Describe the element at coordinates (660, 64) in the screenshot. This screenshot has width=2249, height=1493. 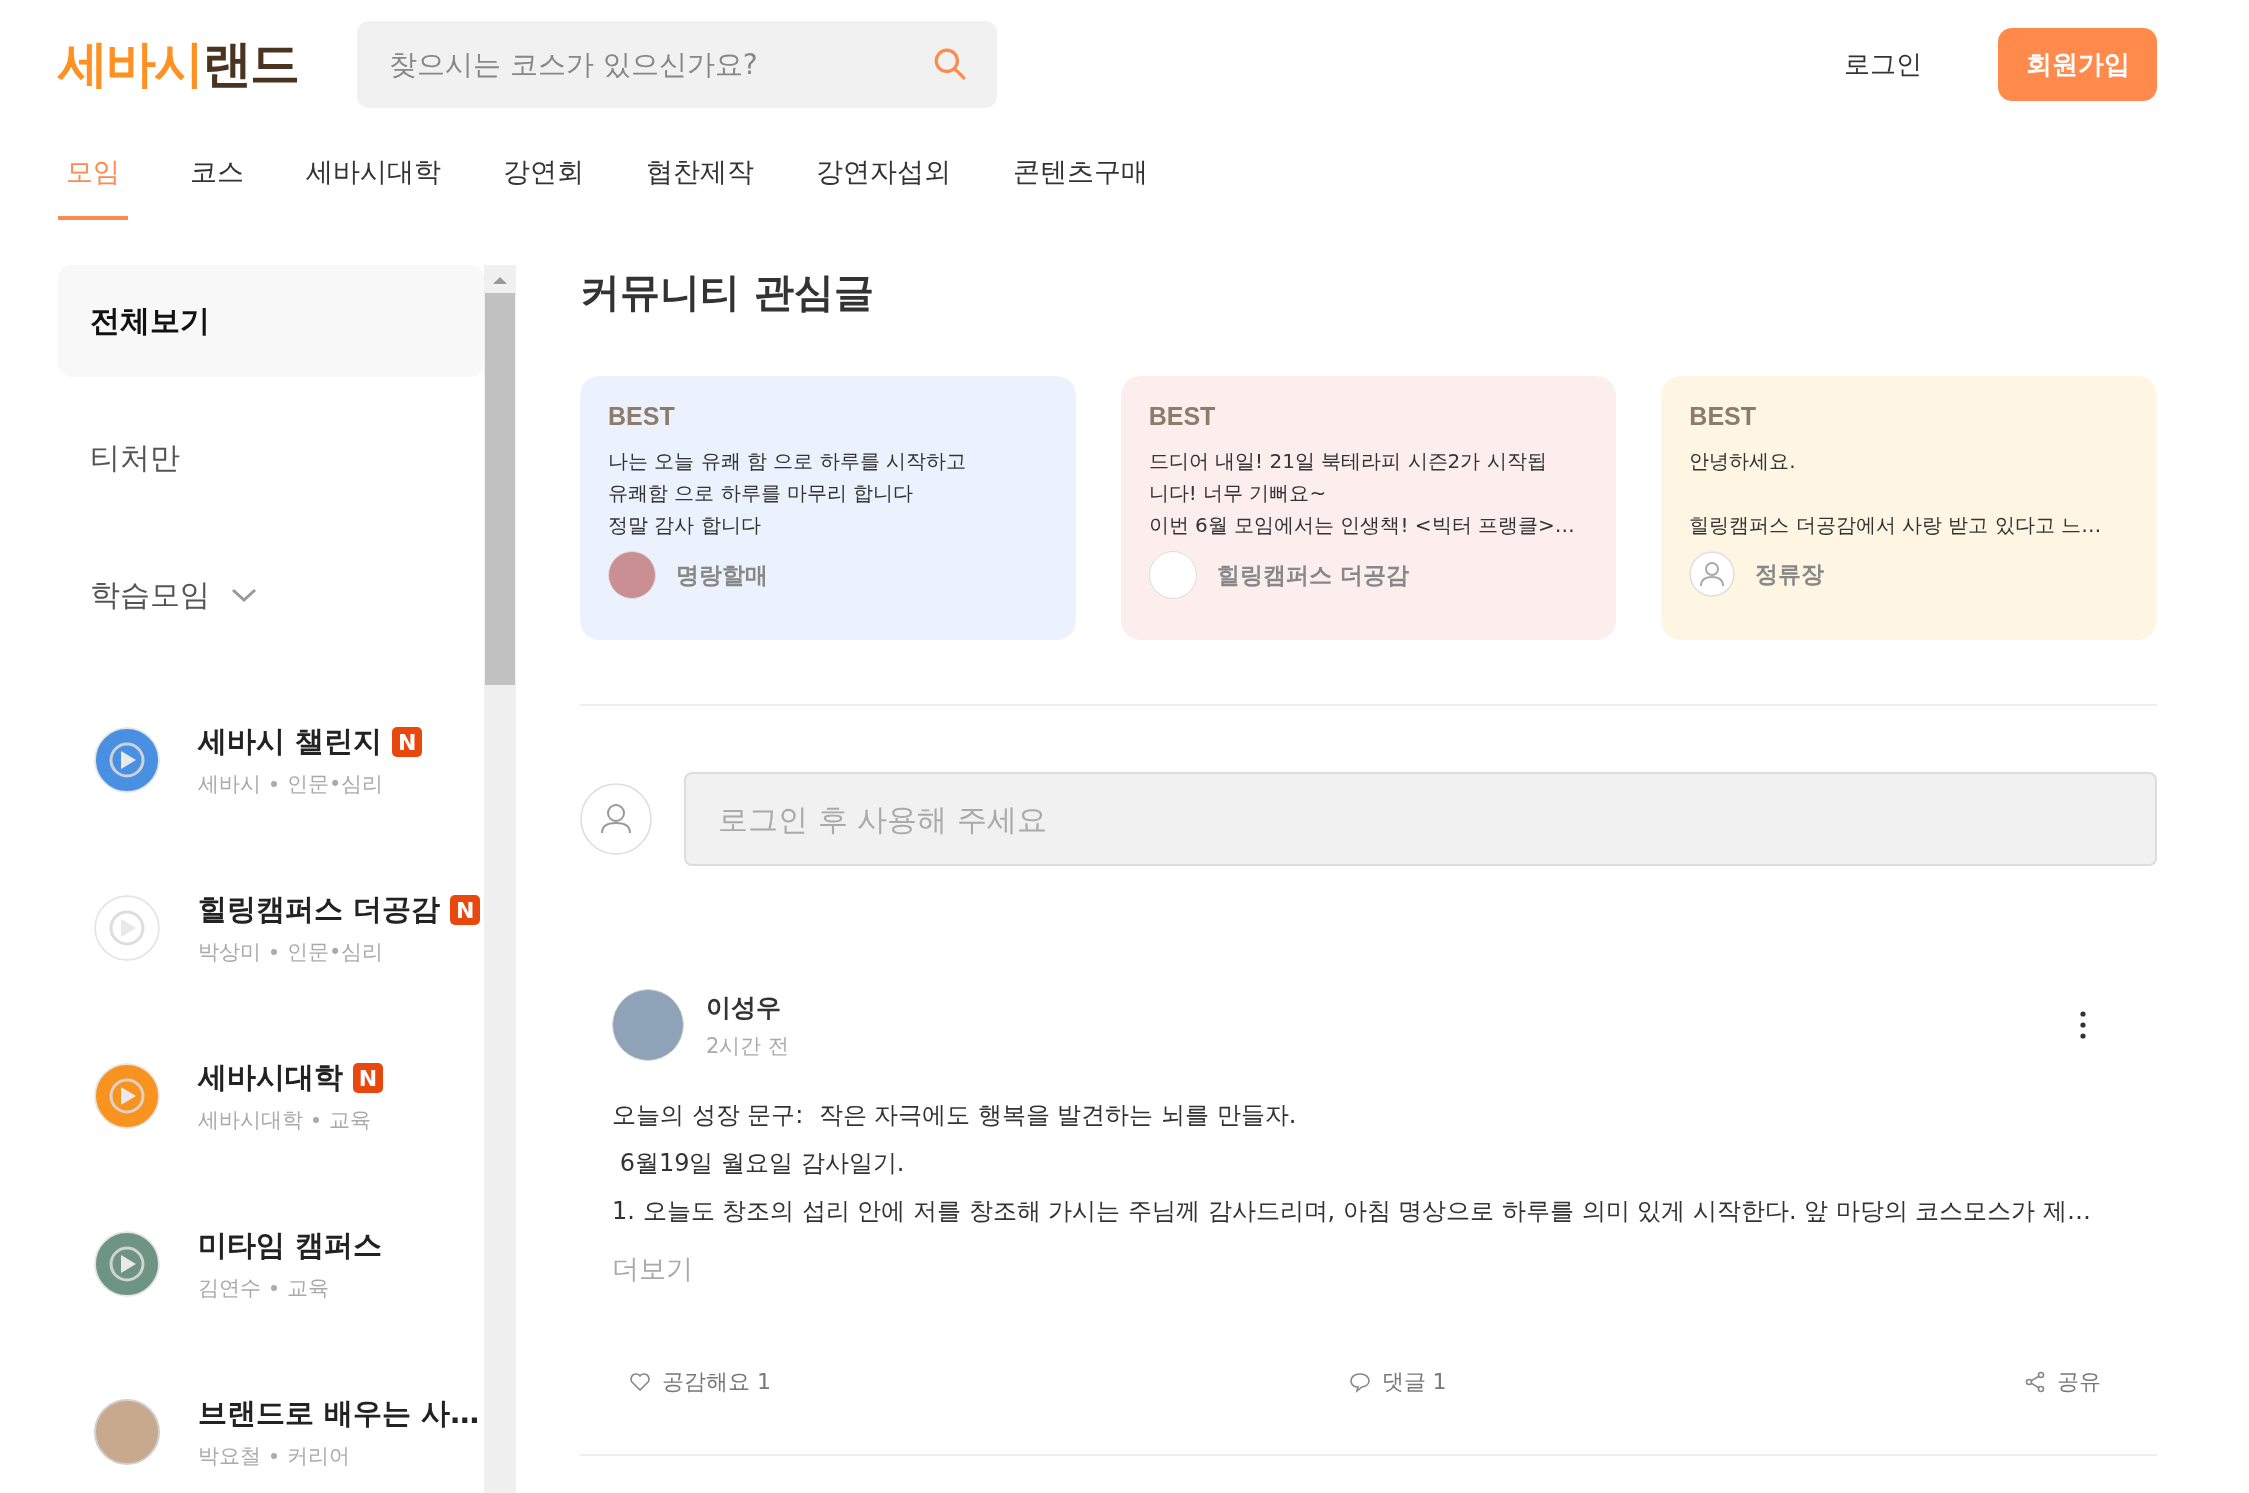
I see `search-input: 찾으시는 코스가 있으신가요?` at that location.